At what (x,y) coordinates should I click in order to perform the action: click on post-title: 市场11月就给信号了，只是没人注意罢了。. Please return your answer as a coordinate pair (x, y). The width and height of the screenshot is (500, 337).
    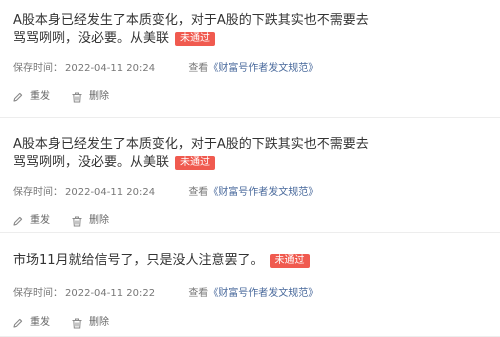
    Looking at the image, I should click on (138, 260).